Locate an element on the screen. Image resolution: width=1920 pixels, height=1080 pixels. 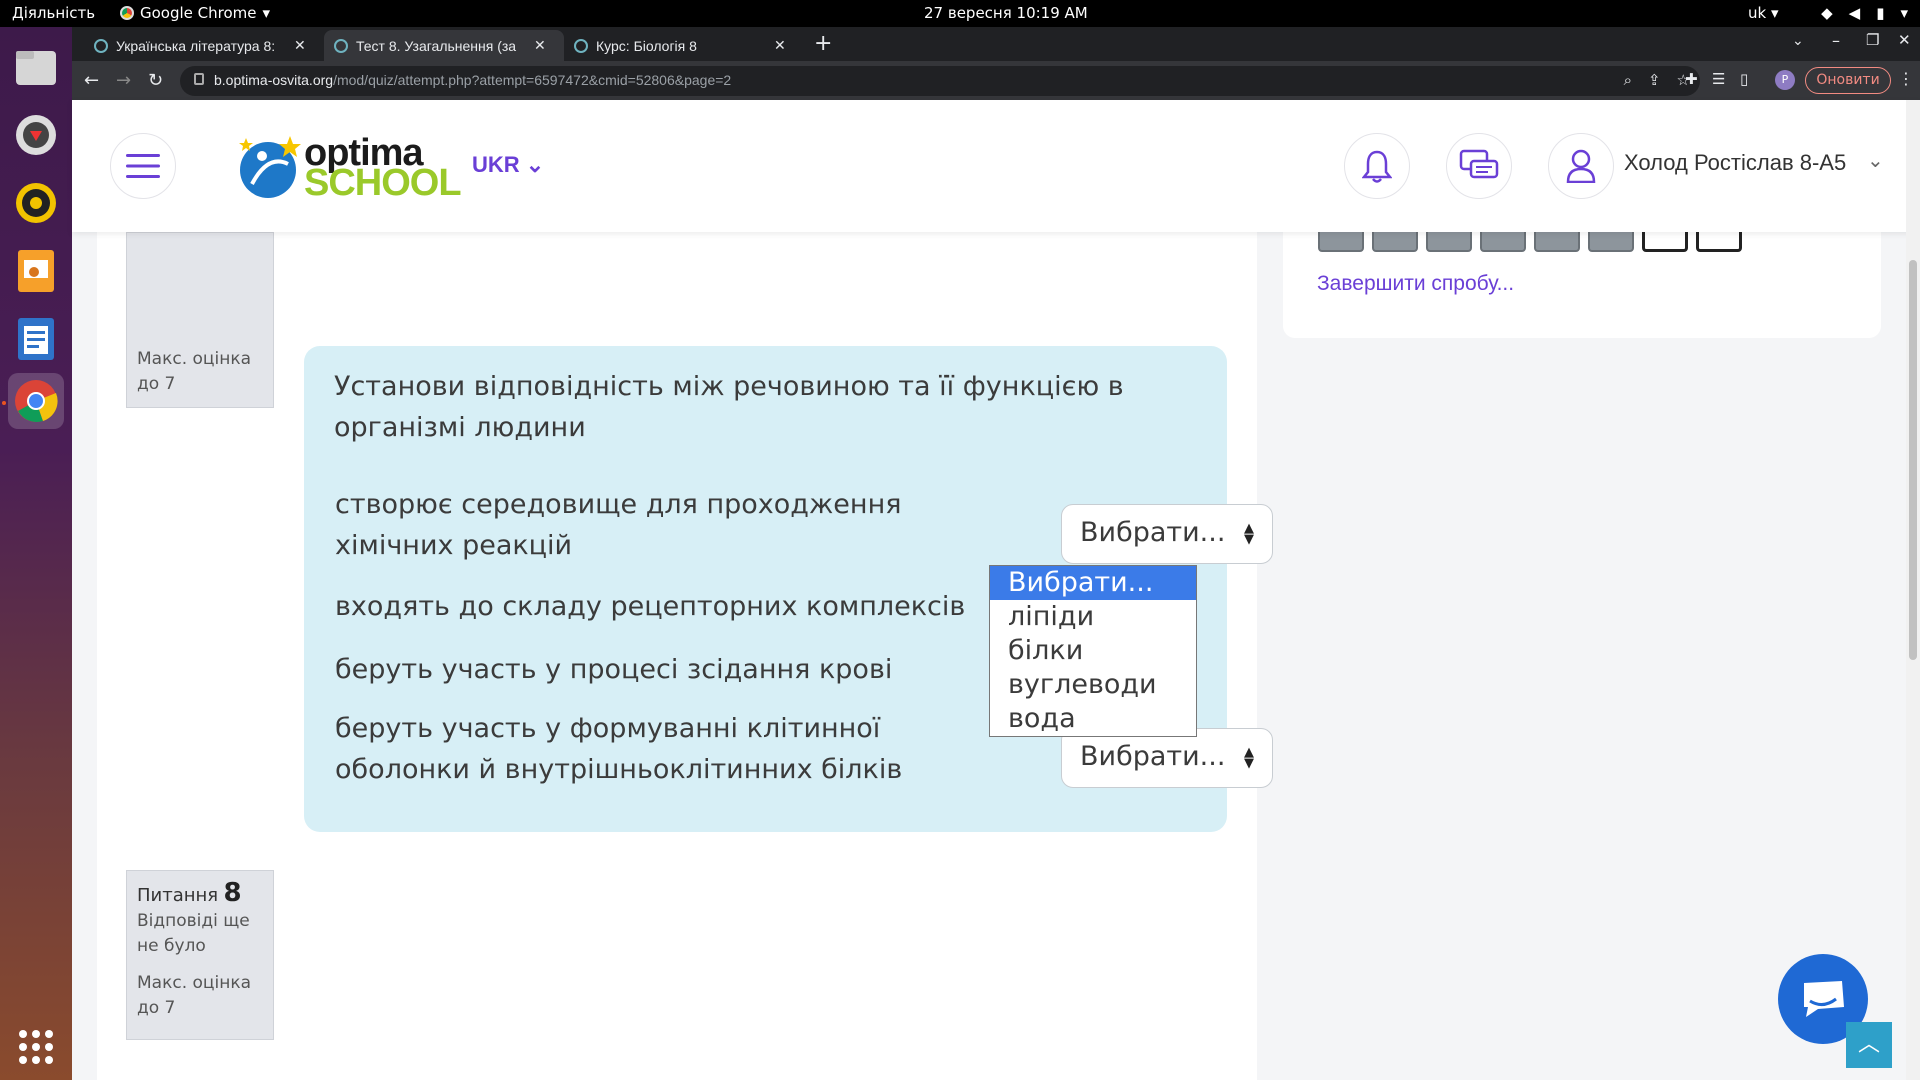
messages-button is located at coordinates (1479, 166).